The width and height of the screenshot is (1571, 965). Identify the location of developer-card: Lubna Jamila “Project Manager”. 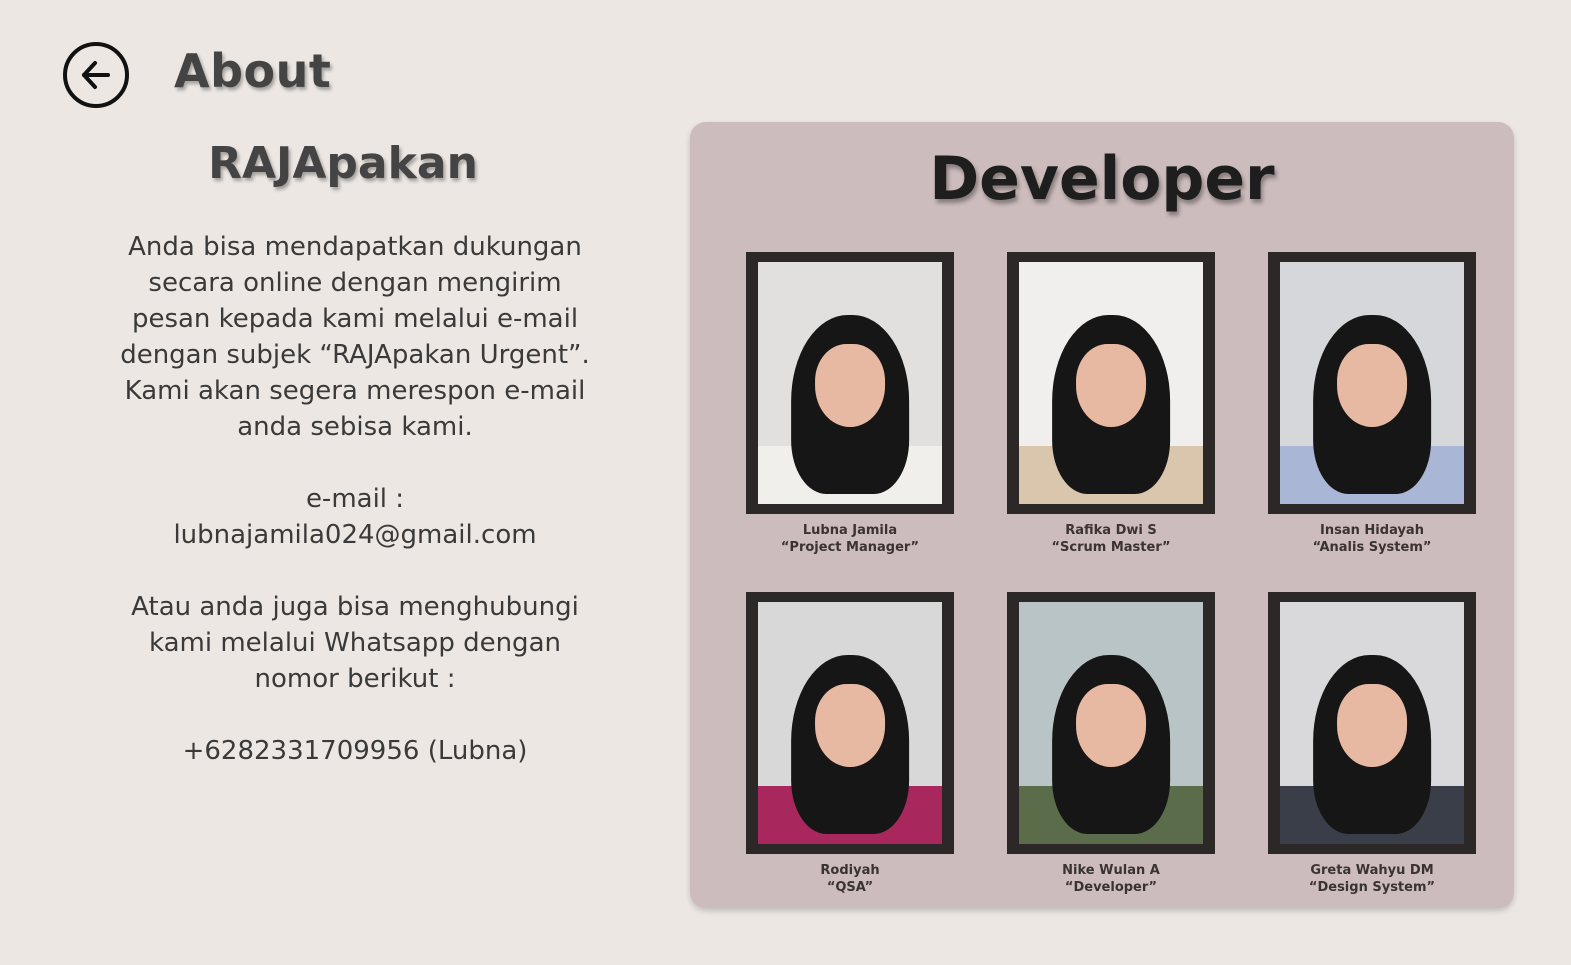
(850, 404).